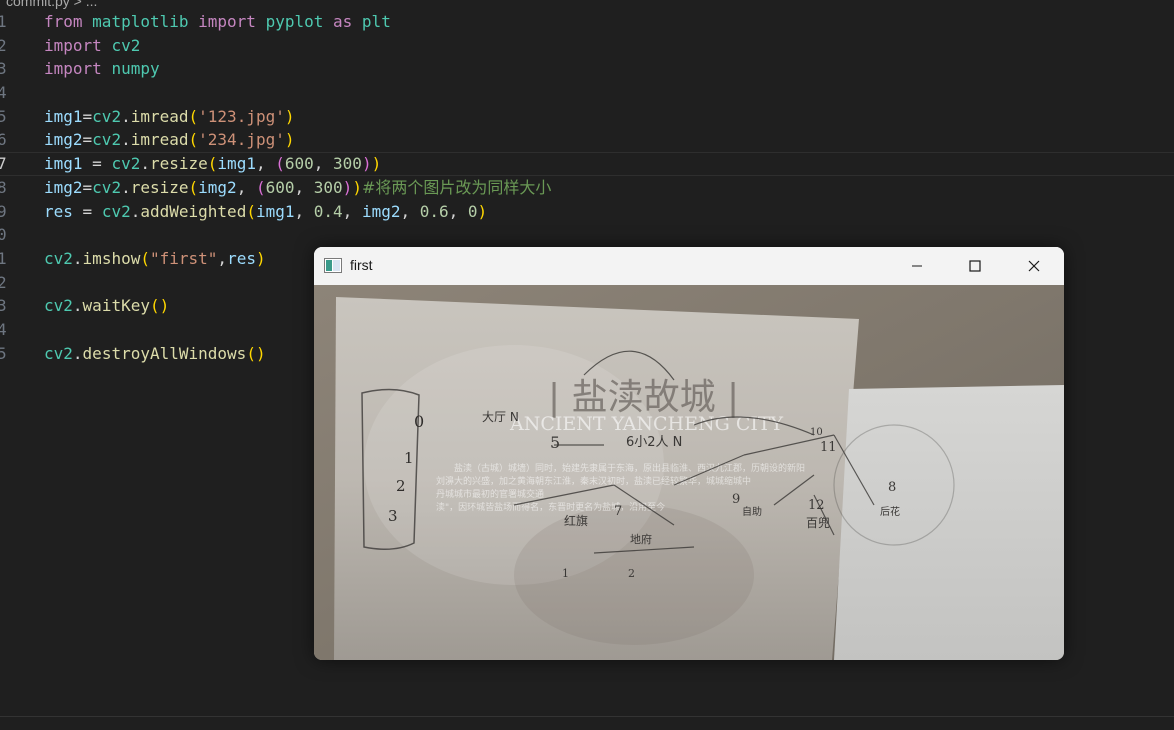  I want to click on code-line: 3 import numpy, so click(587, 69).